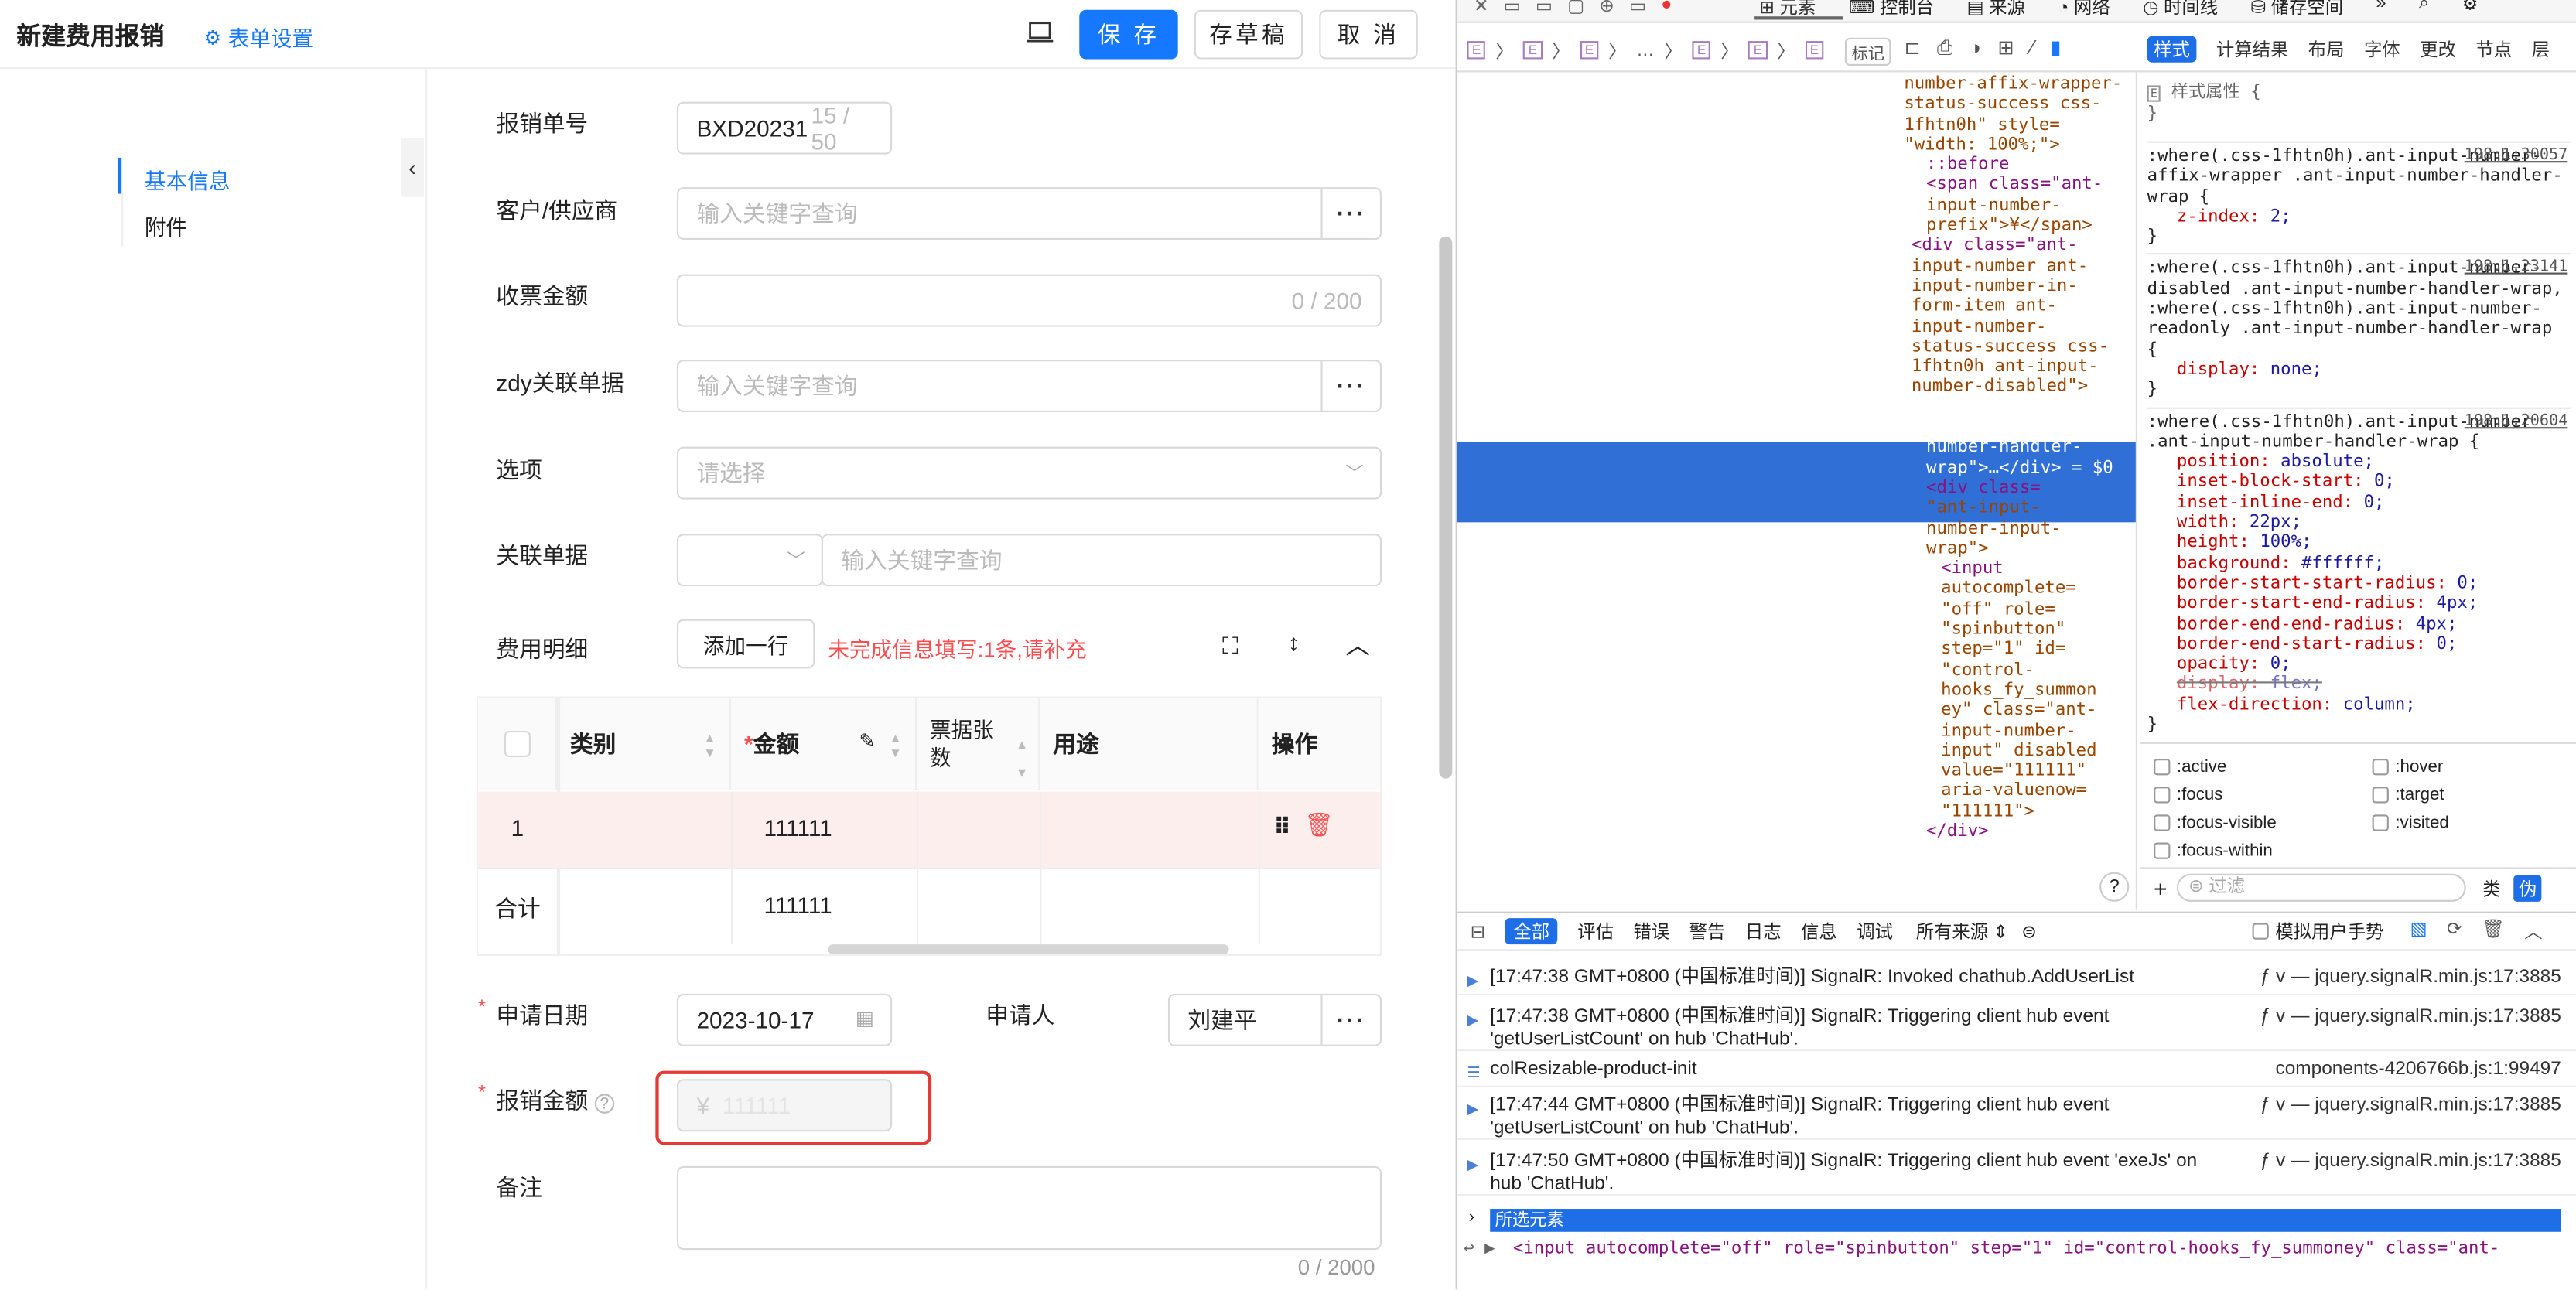  Describe the element at coordinates (2019, 710) in the screenshot. I see `dom-line: ey" class="ant-` at that location.